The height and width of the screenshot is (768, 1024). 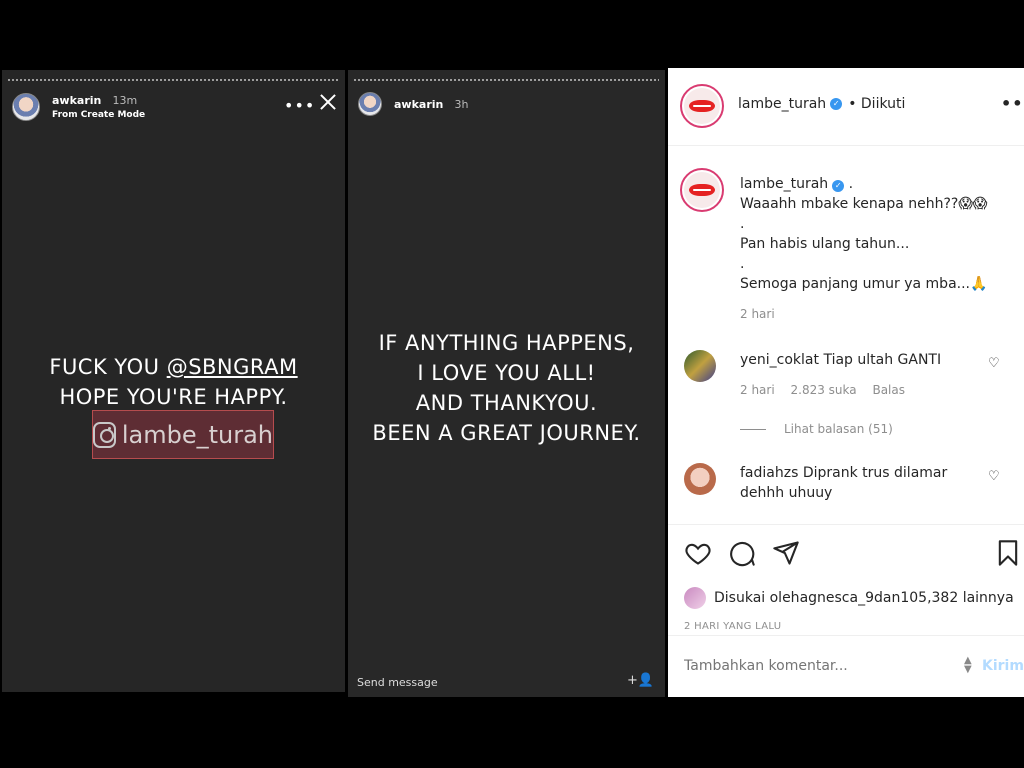 What do you see at coordinates (888, 390) in the screenshot?
I see `reply-button: Balas` at bounding box center [888, 390].